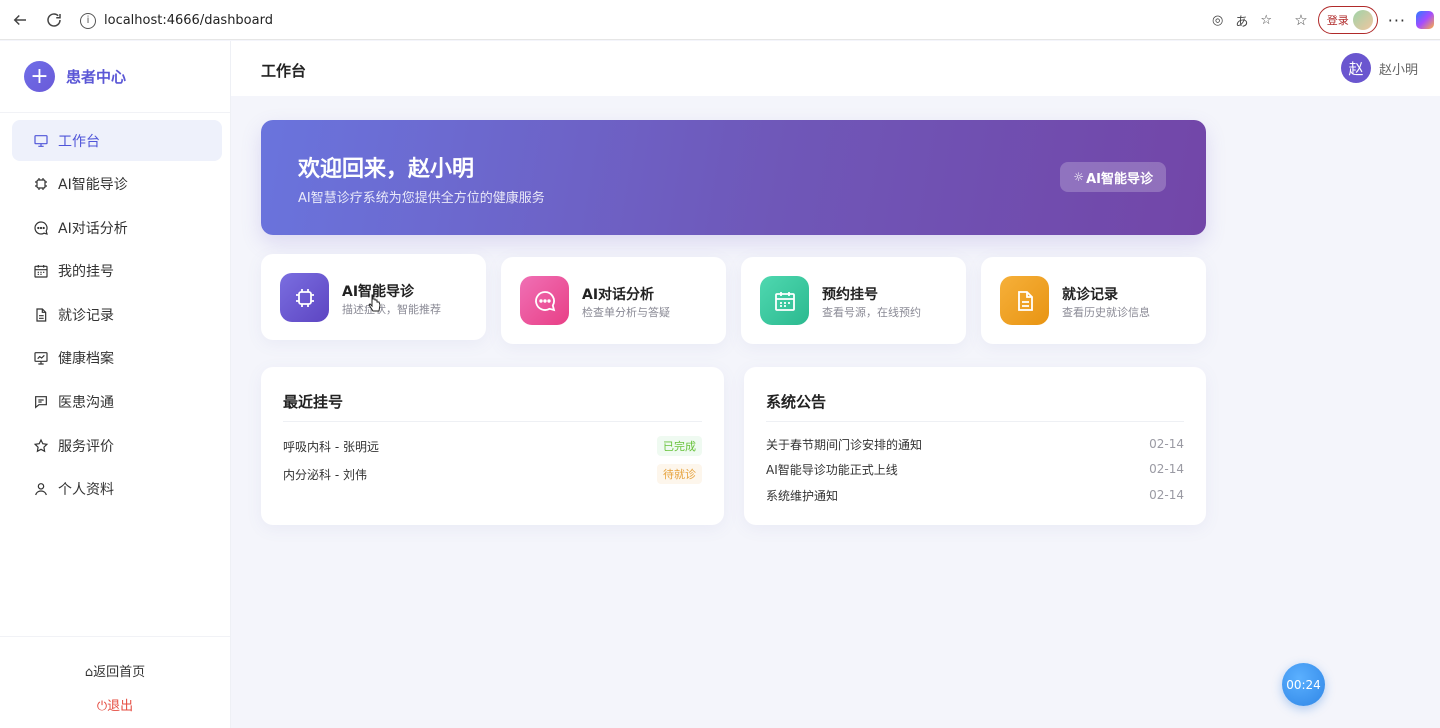  I want to click on mouse-cursor-icon, so click(374, 303).